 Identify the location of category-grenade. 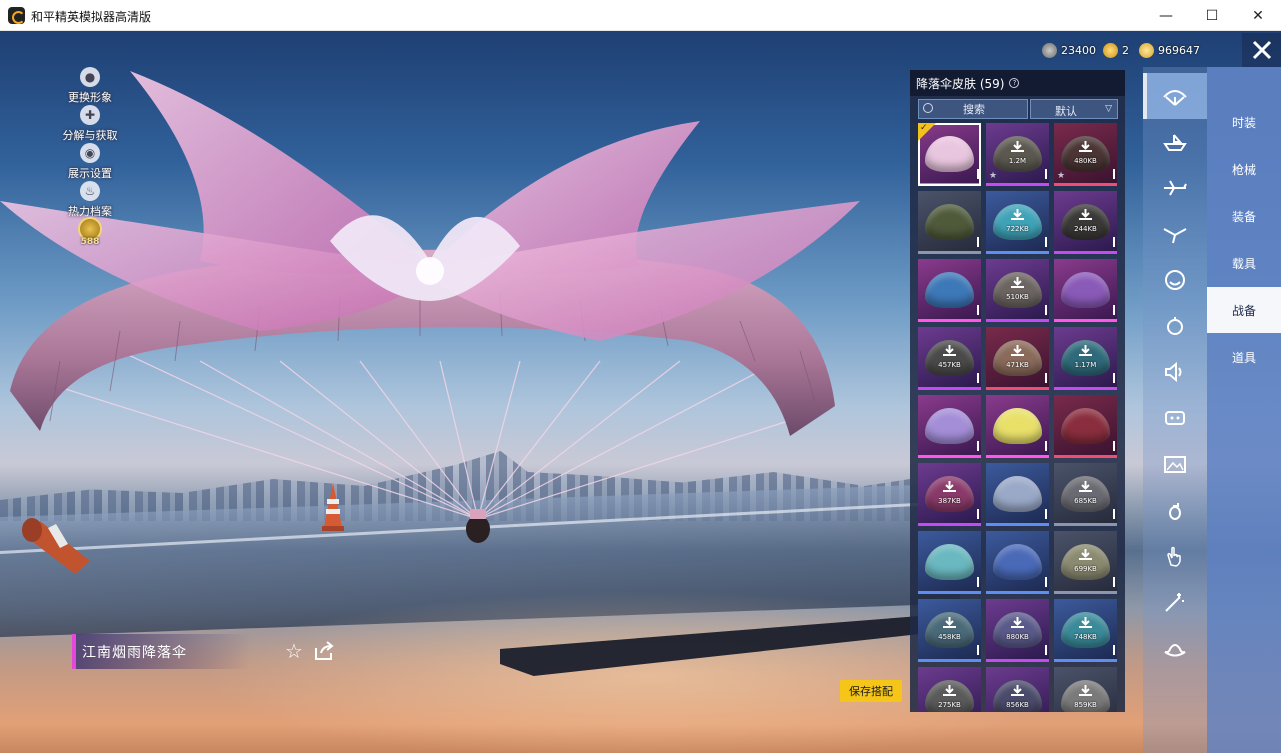
(1175, 510).